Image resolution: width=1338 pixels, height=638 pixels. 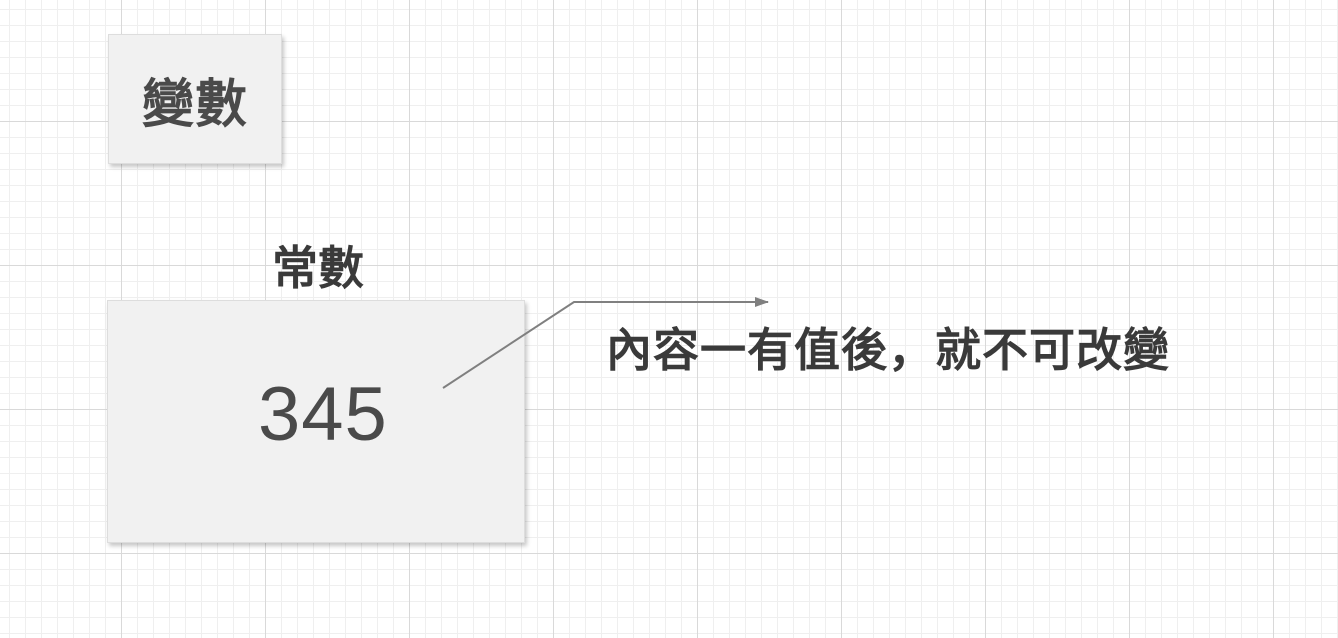 I want to click on variable-label: 變數, so click(x=194, y=104).